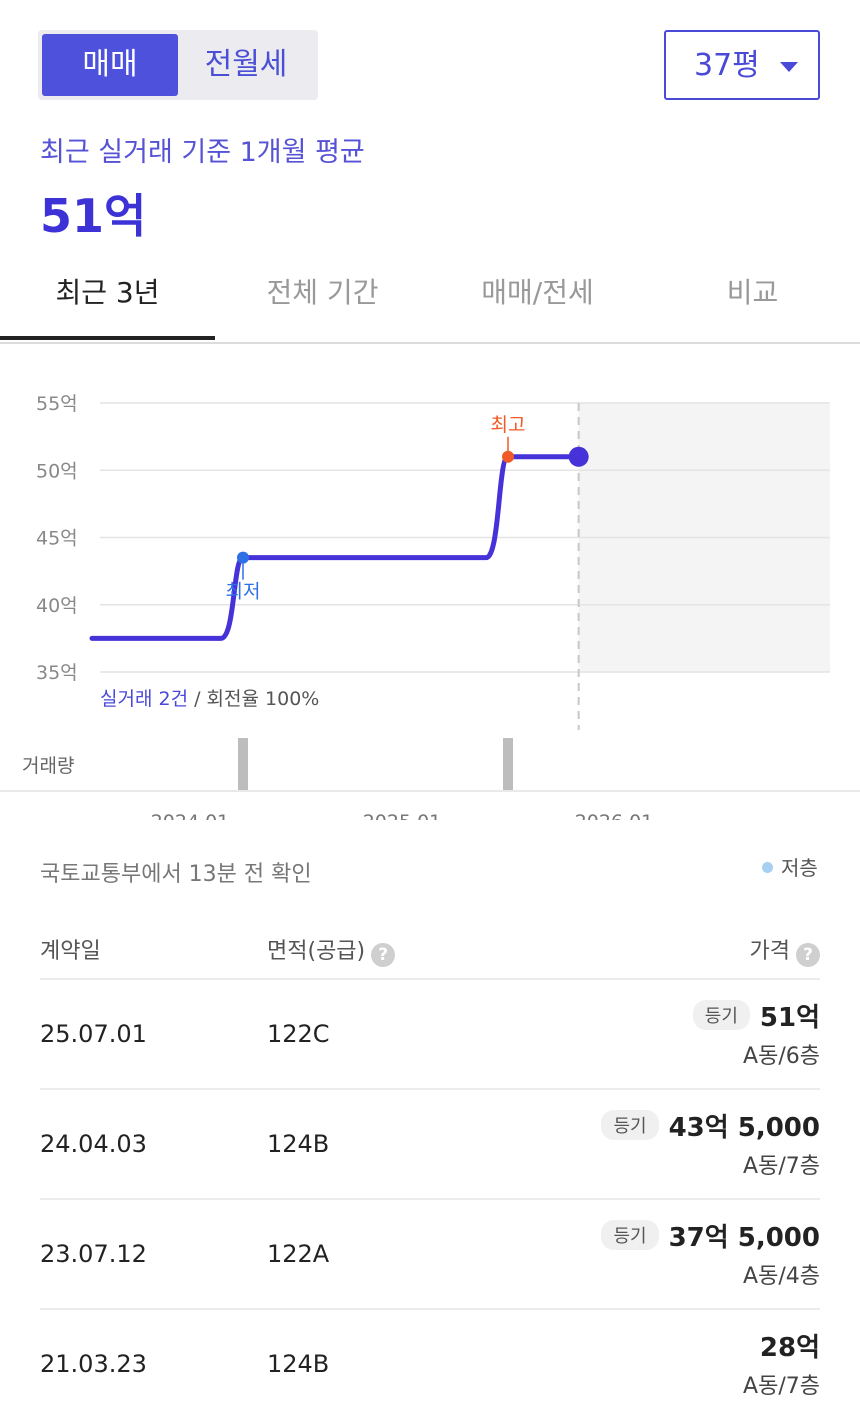 The height and width of the screenshot is (1420, 860). What do you see at coordinates (752, 298) in the screenshot?
I see `tab-compare: 비교` at bounding box center [752, 298].